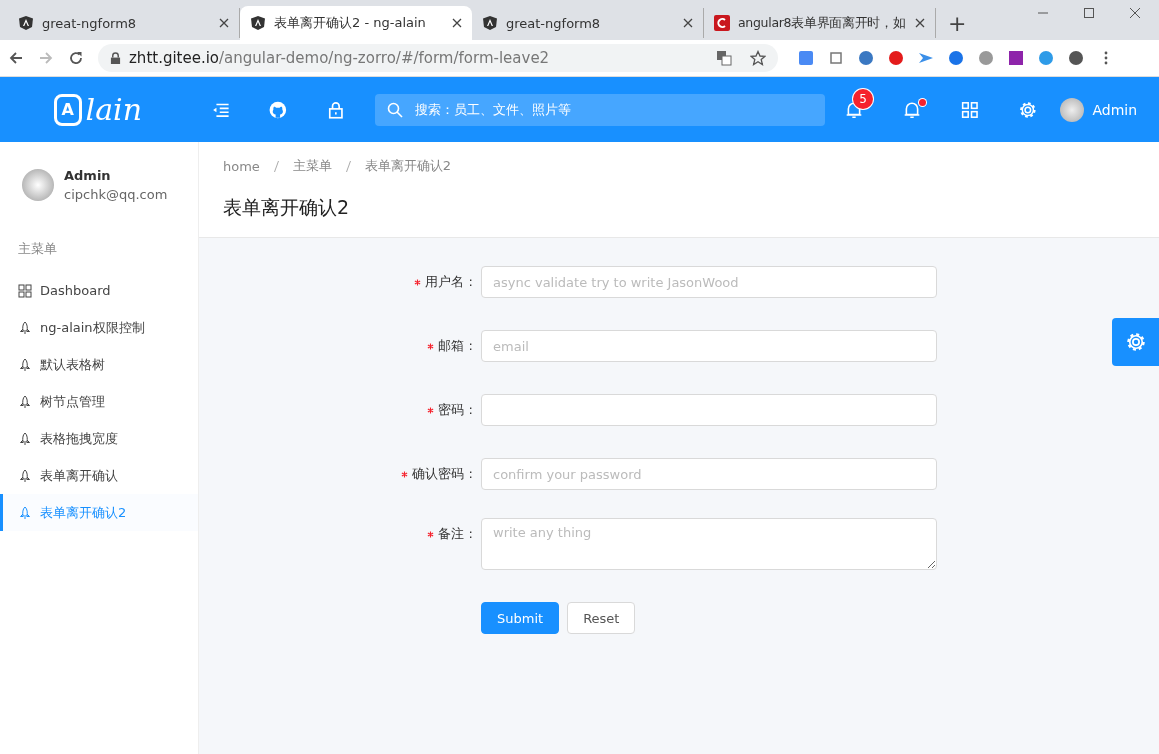 This screenshot has height=754, width=1159. I want to click on browser-tab: great-ngform8, so click(588, 23).